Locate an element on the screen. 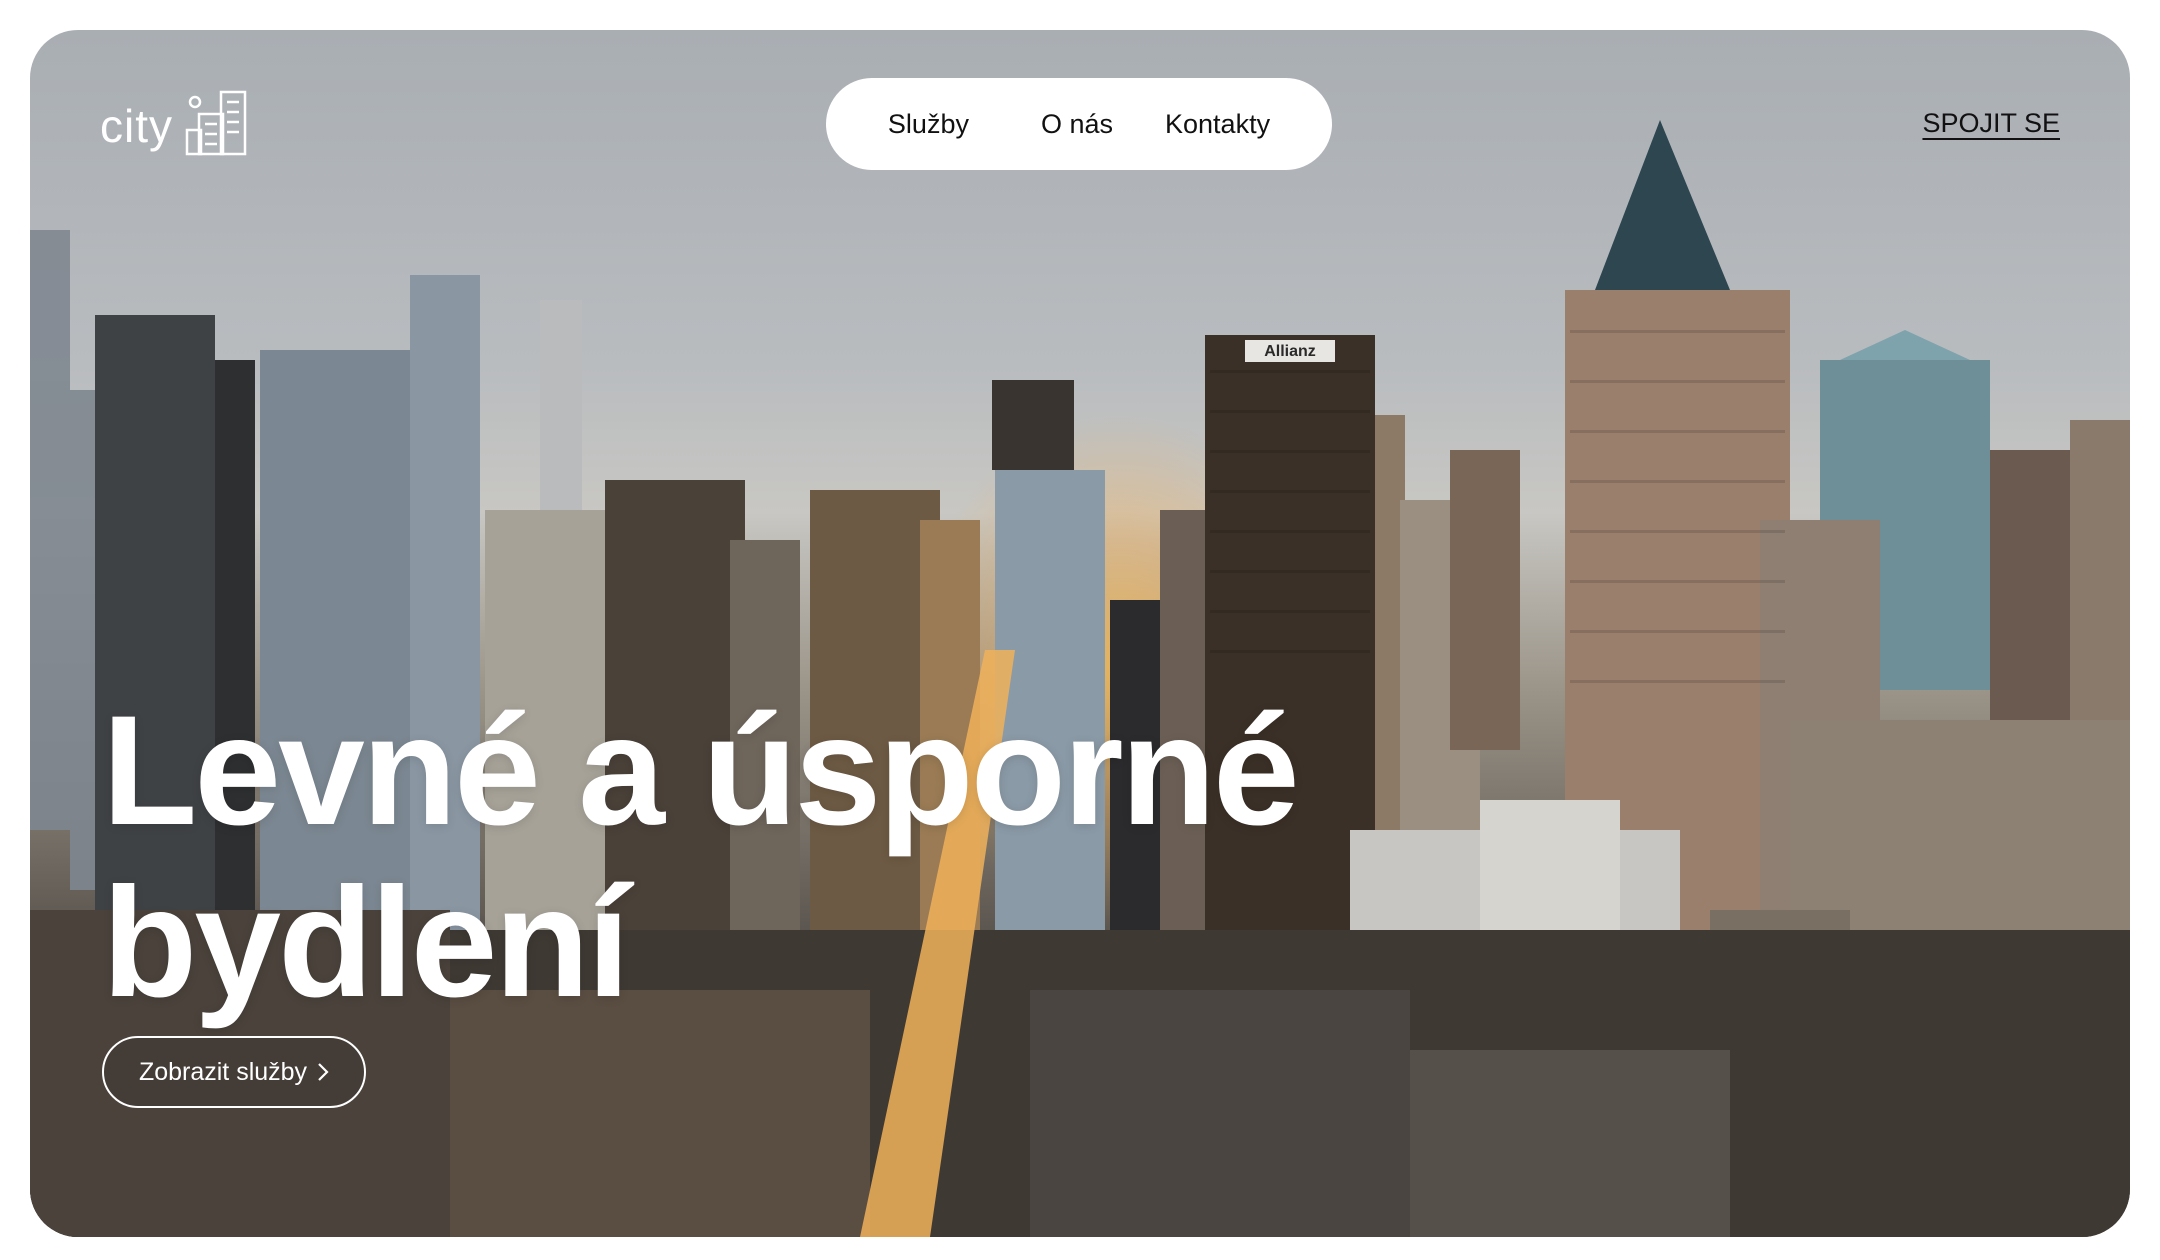 Image resolution: width=2160 pixels, height=1260 pixels. headline-line-2: bydlení is located at coordinates (366, 943).